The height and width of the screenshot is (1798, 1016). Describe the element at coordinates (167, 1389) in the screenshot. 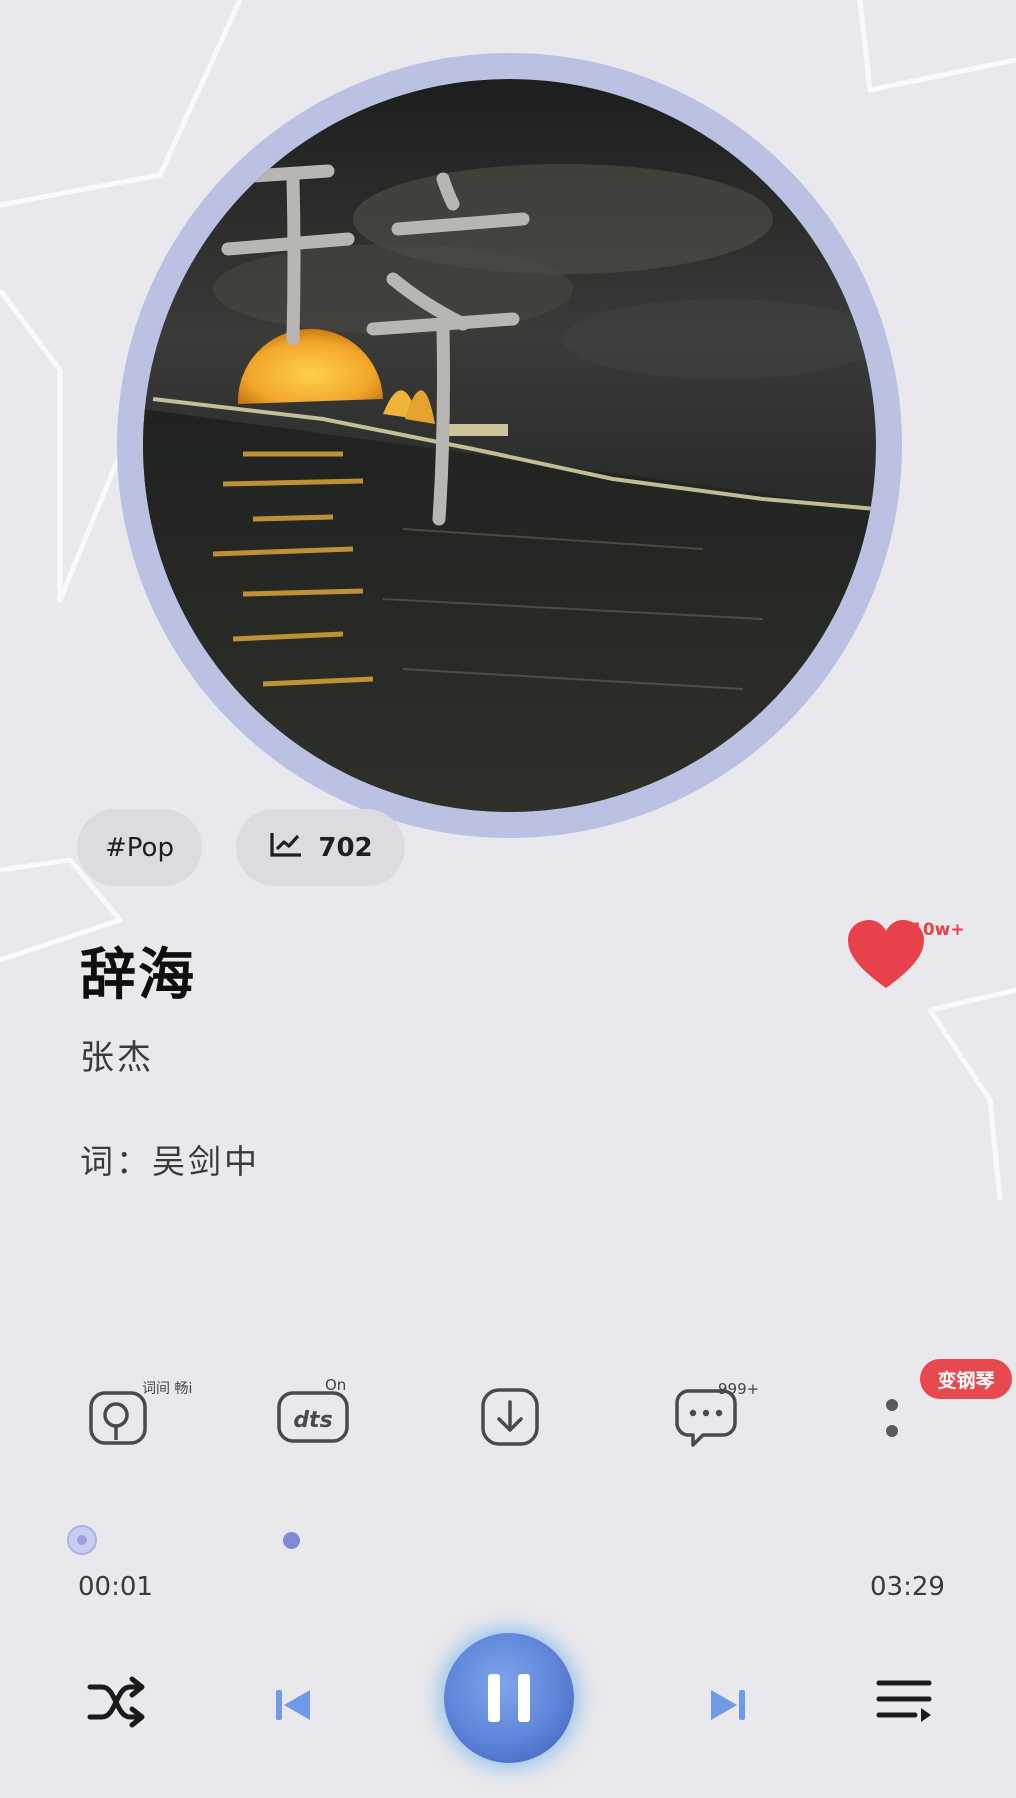

I see `lyrics-tag: 词间 畅i` at that location.